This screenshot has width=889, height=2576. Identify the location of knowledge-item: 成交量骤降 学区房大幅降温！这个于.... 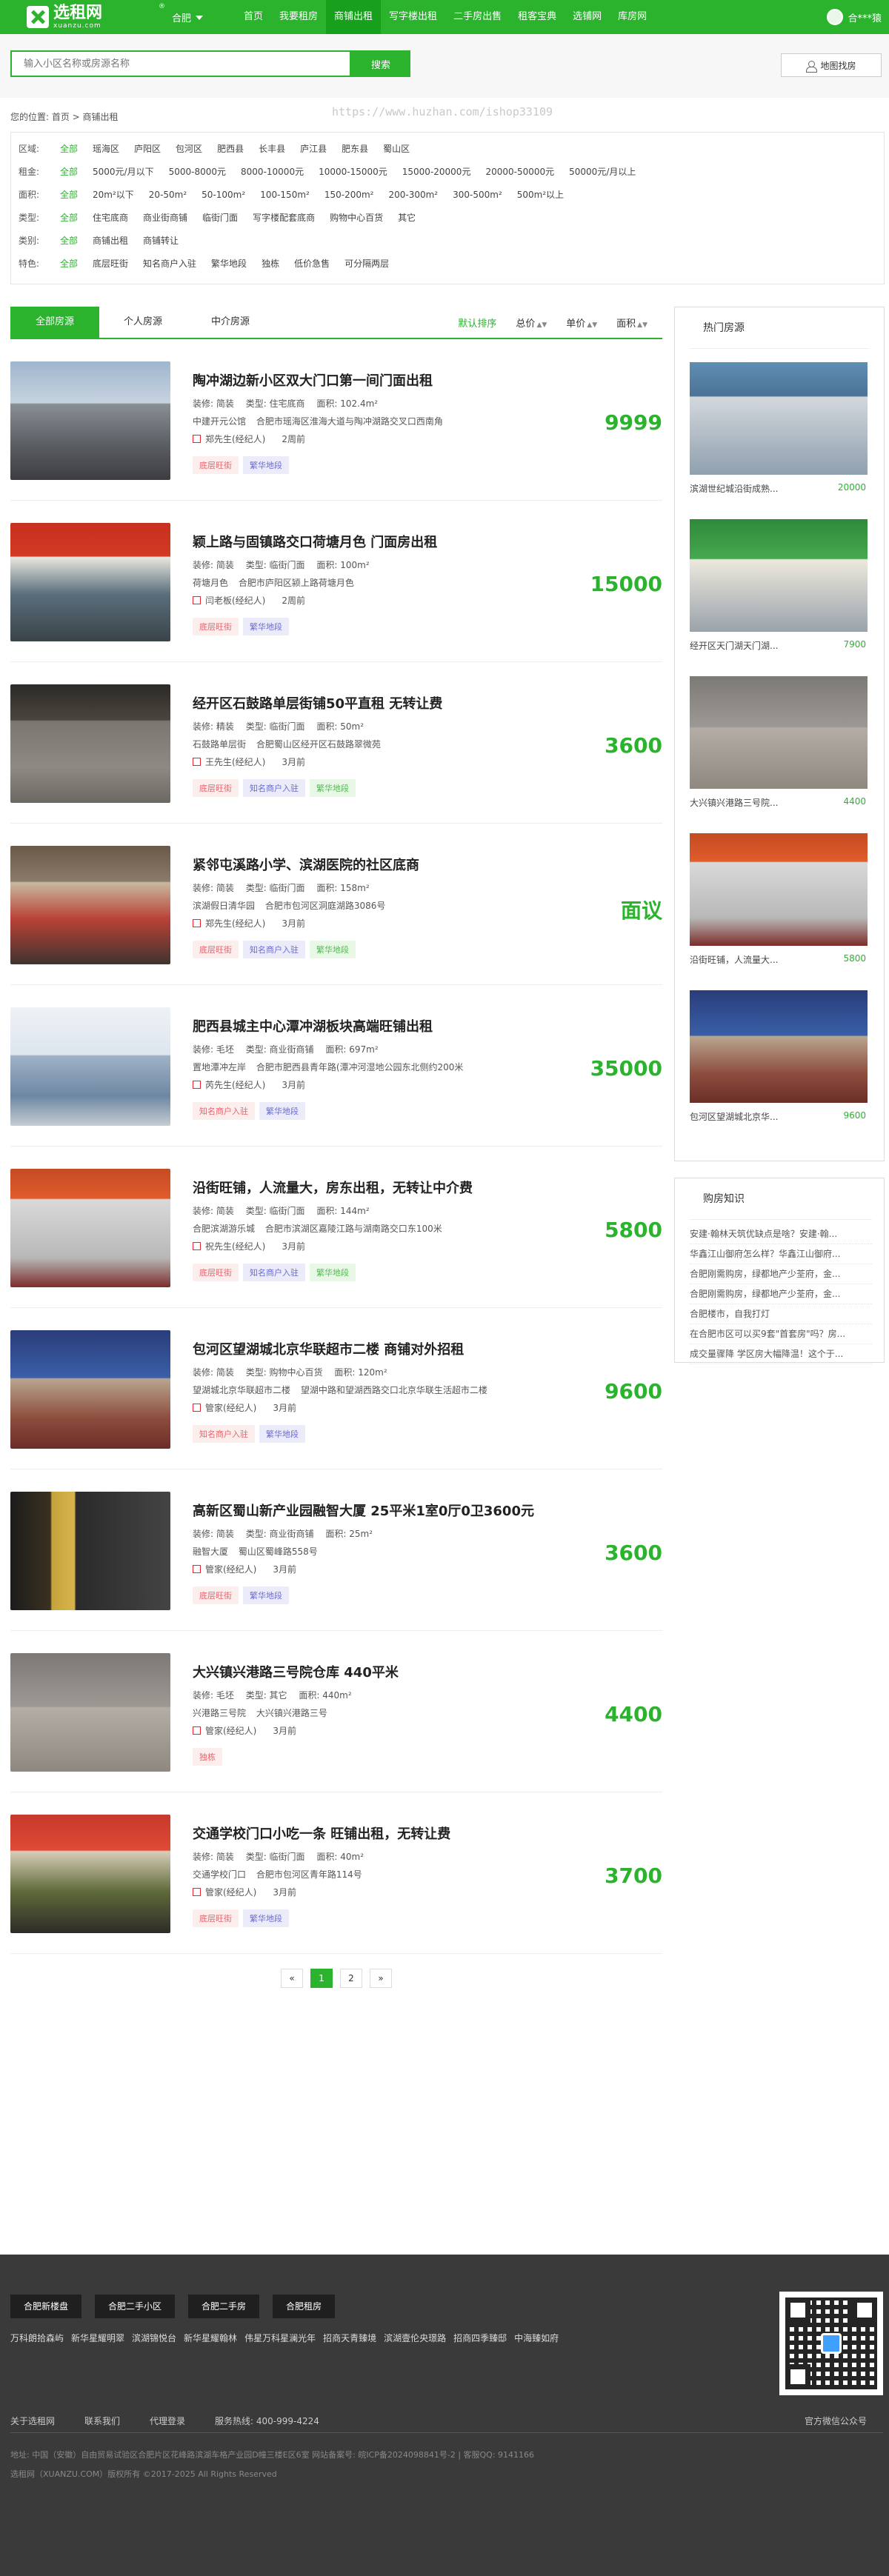
(781, 1354).